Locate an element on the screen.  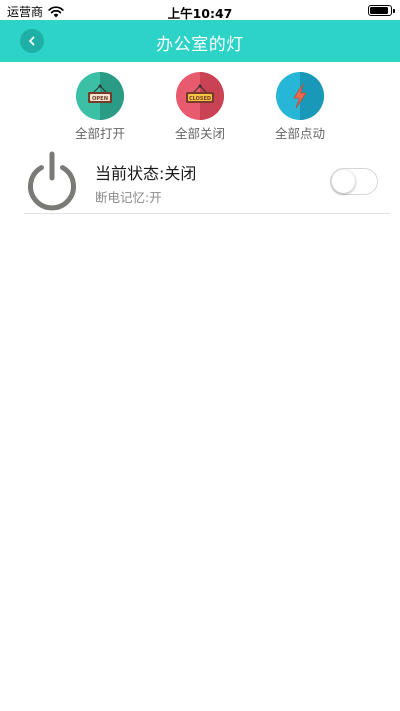
pulse-all-label: 全部点动 is located at coordinates (299, 133).